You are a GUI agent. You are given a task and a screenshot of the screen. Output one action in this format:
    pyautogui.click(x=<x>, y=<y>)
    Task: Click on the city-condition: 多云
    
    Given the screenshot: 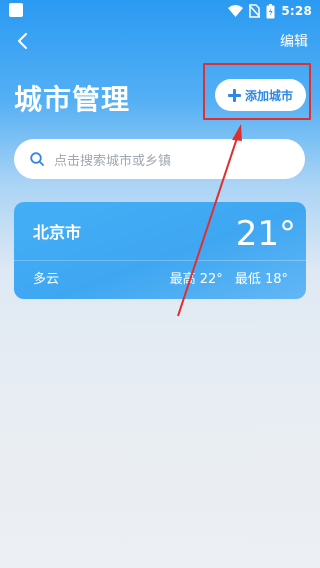 What is the action you would take?
    pyautogui.click(x=46, y=279)
    